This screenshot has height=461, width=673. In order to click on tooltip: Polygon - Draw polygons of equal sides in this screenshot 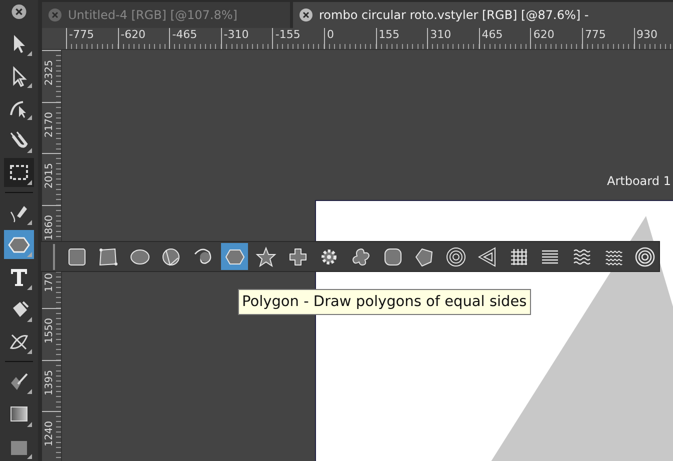, I will do `click(384, 302)`.